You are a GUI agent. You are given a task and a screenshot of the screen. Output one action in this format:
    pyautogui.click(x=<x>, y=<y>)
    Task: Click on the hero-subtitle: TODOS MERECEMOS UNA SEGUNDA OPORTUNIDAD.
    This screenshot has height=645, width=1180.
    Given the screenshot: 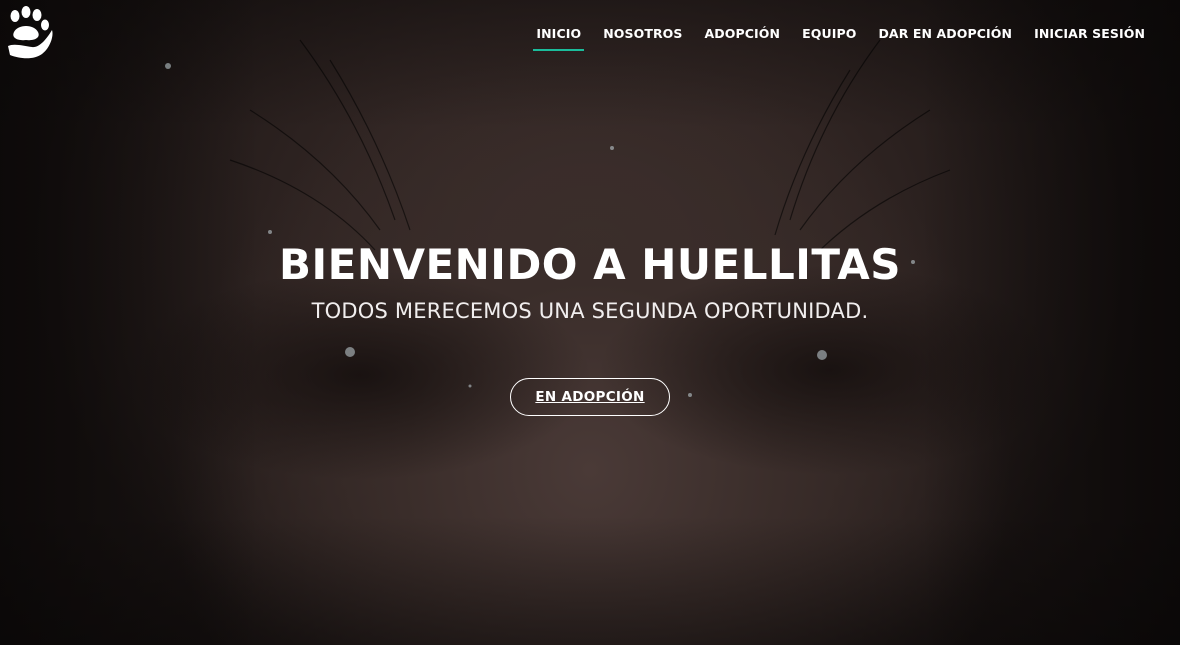 What is the action you would take?
    pyautogui.click(x=590, y=311)
    